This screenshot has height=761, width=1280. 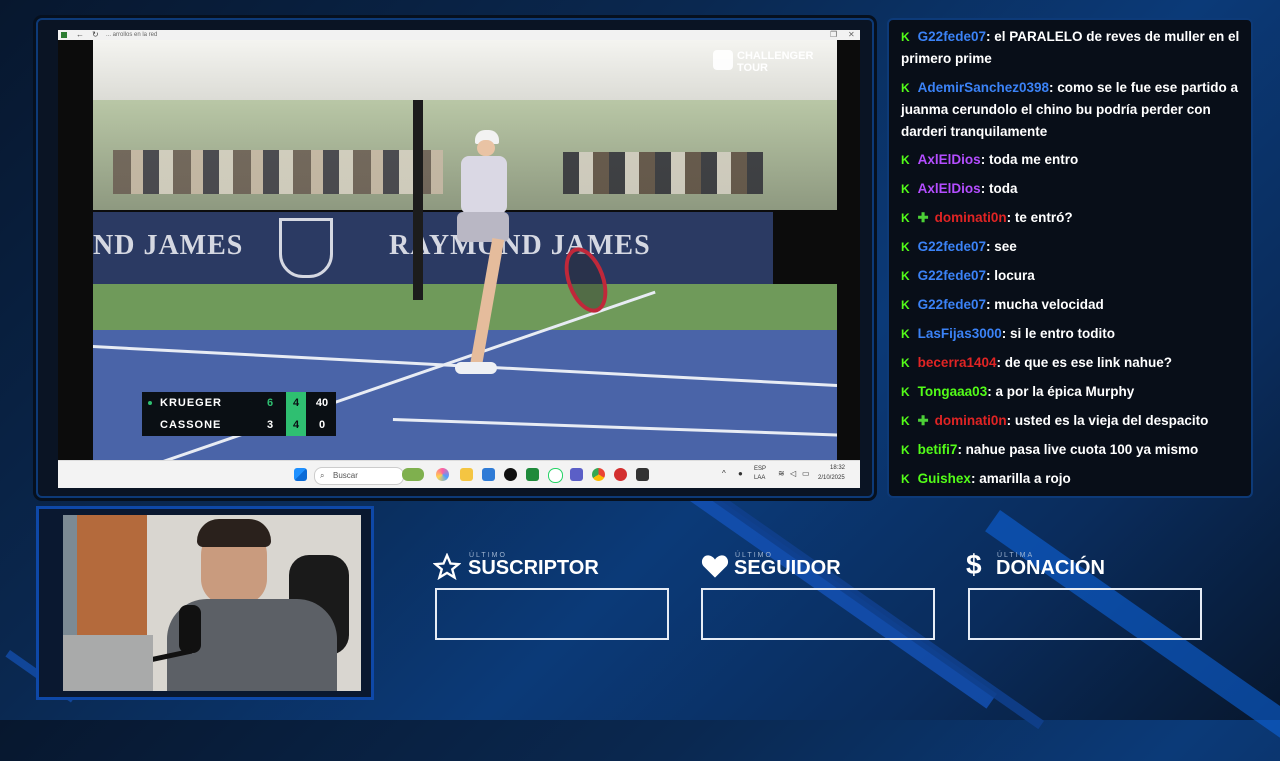 I want to click on alert-title: SEGUIDOR, so click(x=787, y=568).